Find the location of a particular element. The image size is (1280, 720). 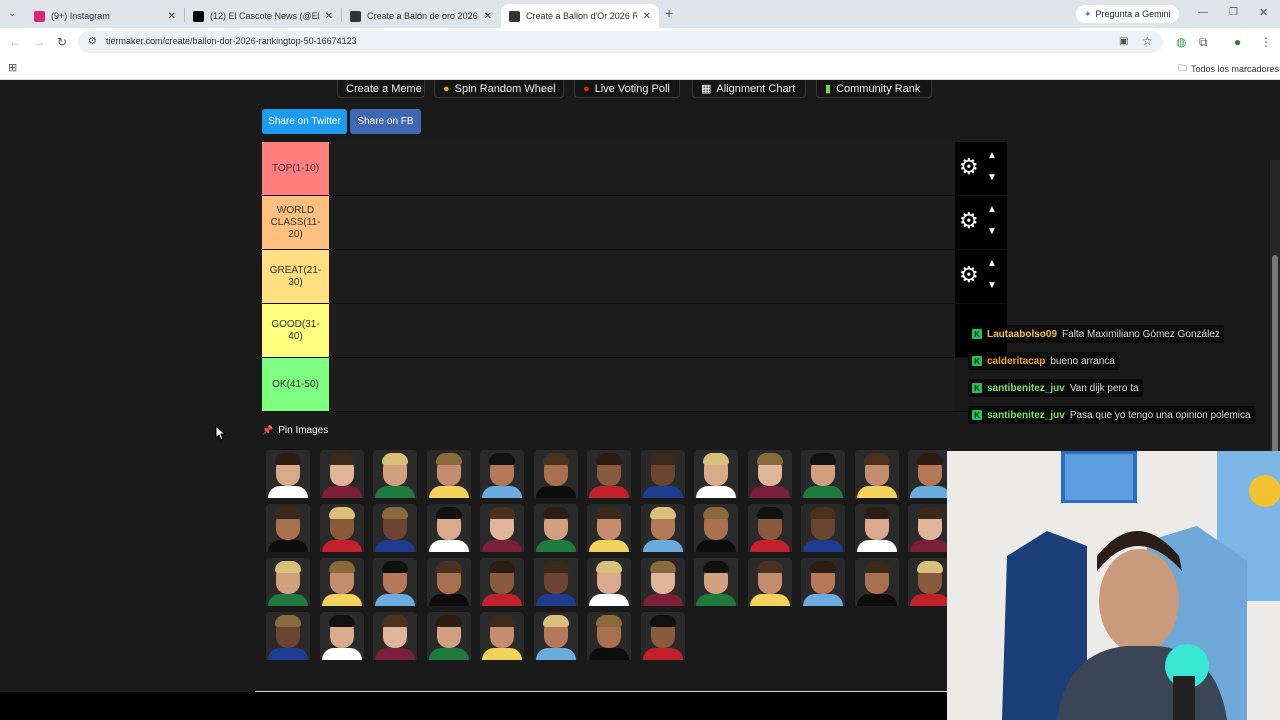

spin-random-wheel-button: ● Spin Random Wheel is located at coordinates (499, 89).